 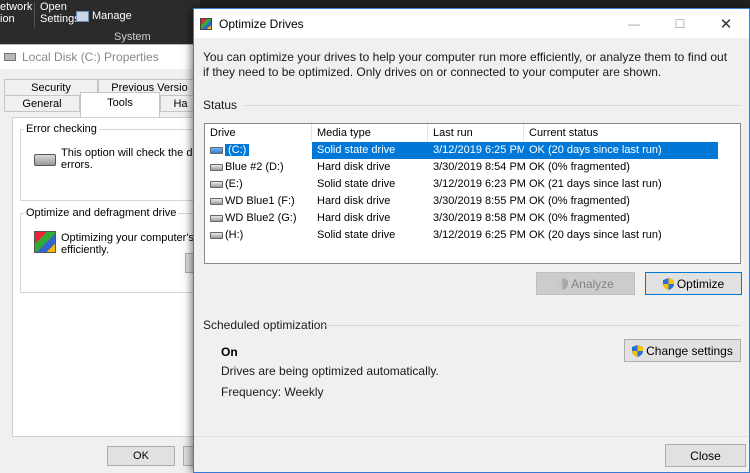 What do you see at coordinates (254, 167) in the screenshot?
I see `drive-name: Blue #2 (D:)` at bounding box center [254, 167].